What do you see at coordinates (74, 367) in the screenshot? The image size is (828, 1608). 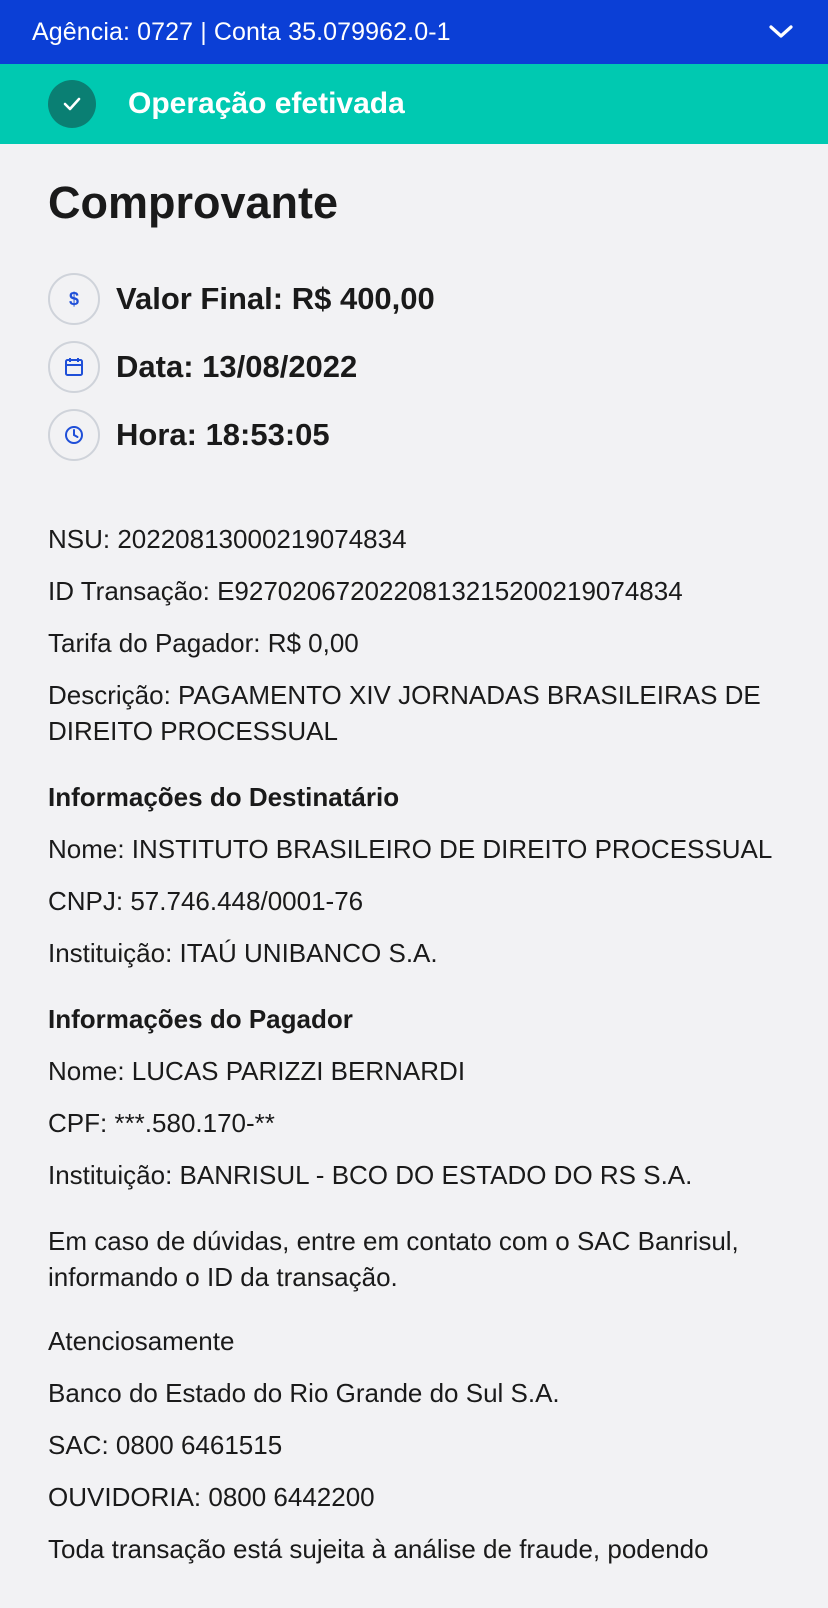 I see `calendar-icon` at bounding box center [74, 367].